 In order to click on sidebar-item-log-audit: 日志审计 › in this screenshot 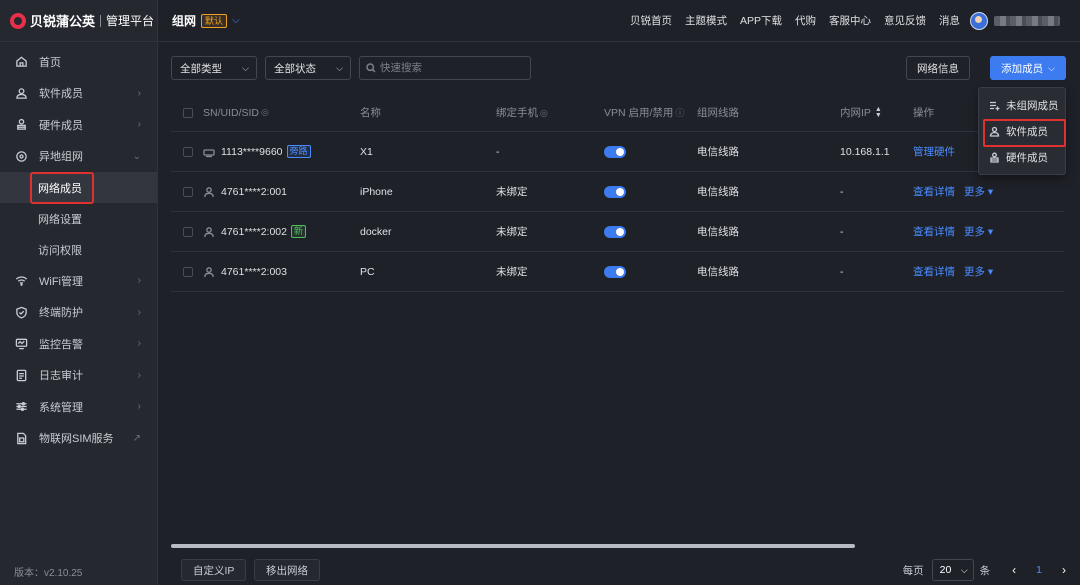, I will do `click(78, 376)`.